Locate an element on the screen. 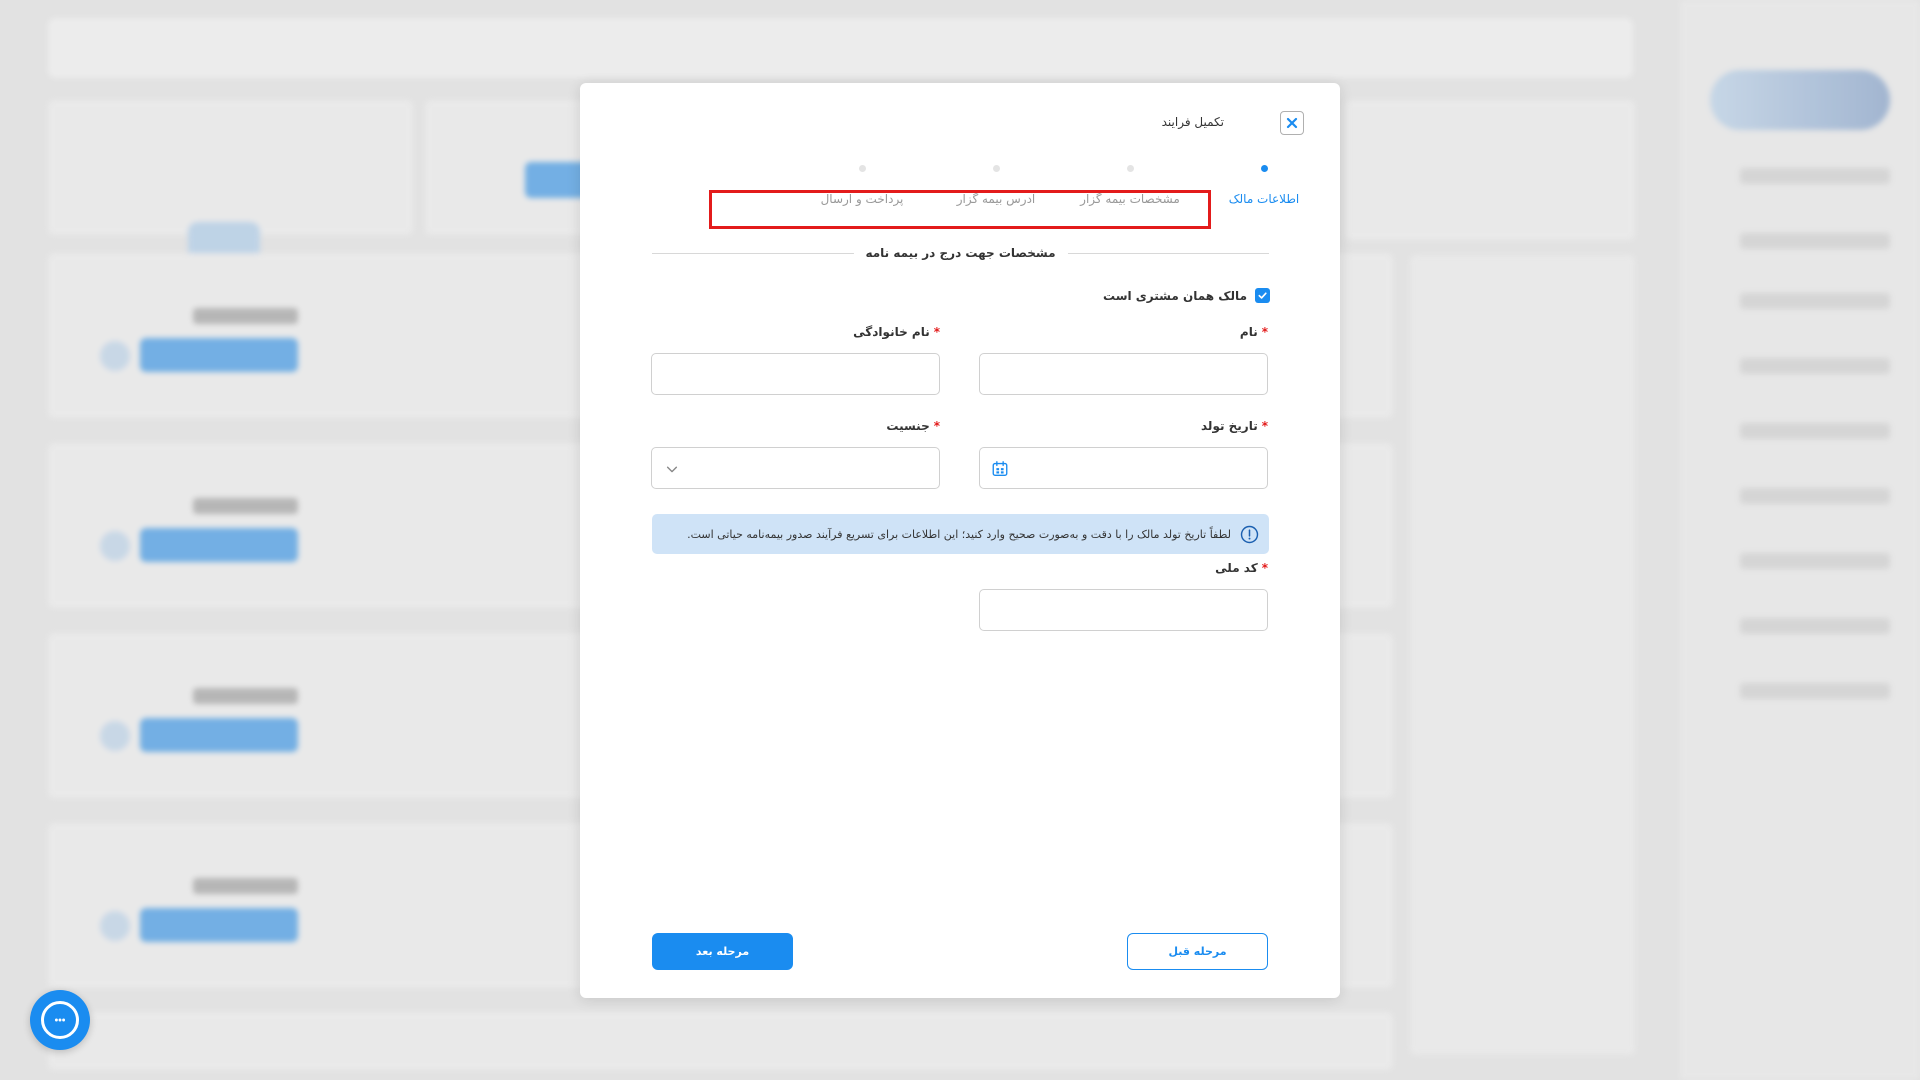 Image resolution: width=1920 pixels, height=1080 pixels. birth-date-input is located at coordinates (1123, 468).